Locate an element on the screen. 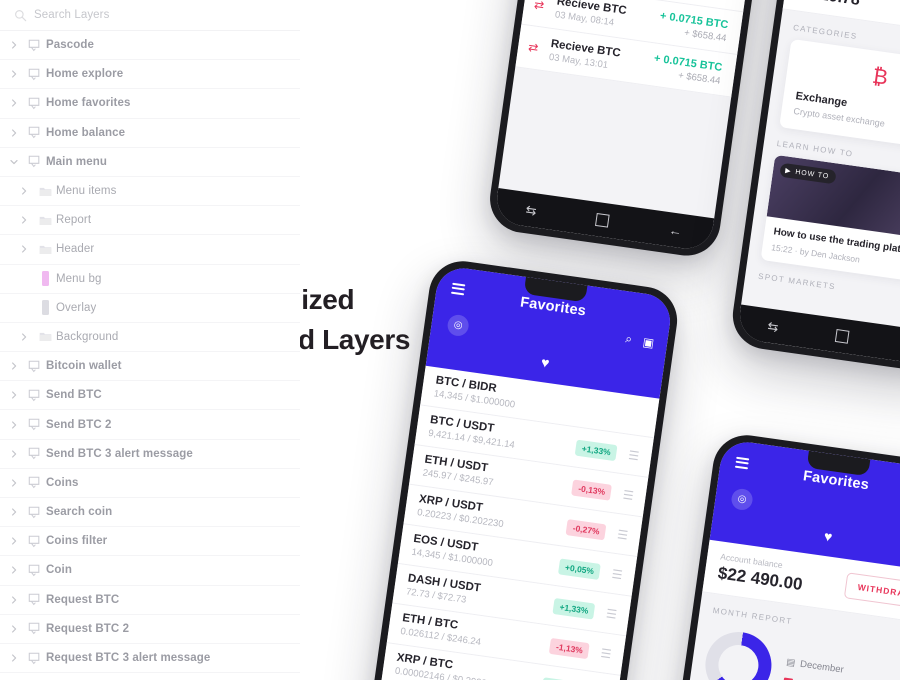 Image resolution: width=900 pixels, height=680 pixels. layer-row-request-btc-3-alert-message: Request BTC 3 alert message is located at coordinates (150, 659).